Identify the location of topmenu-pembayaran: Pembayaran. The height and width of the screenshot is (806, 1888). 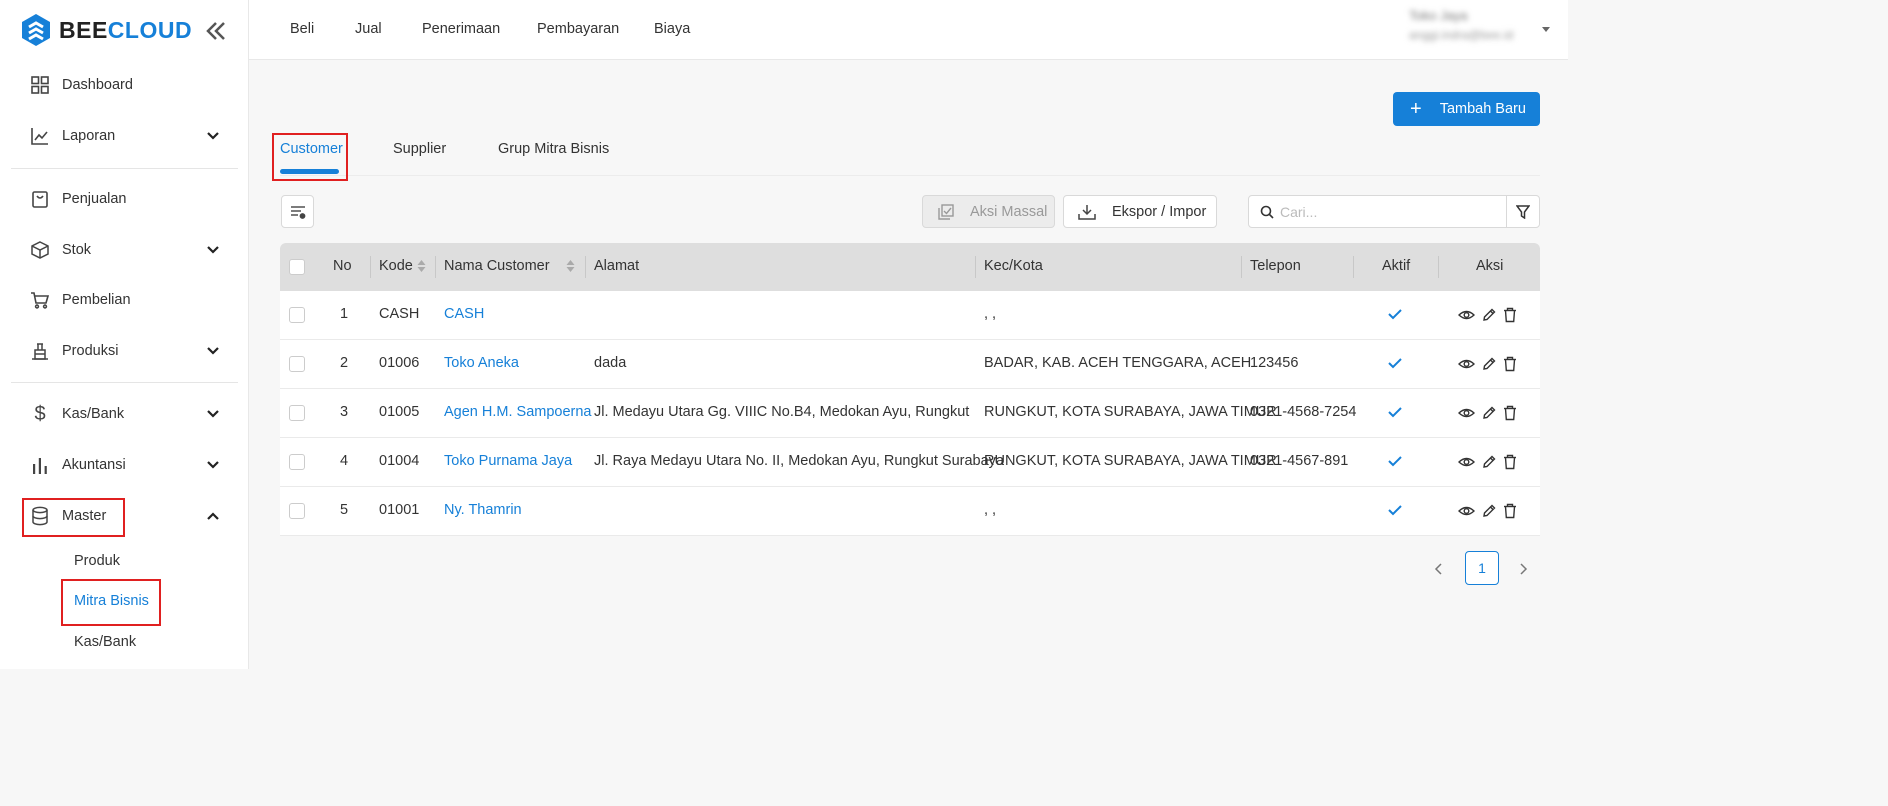
(578, 29).